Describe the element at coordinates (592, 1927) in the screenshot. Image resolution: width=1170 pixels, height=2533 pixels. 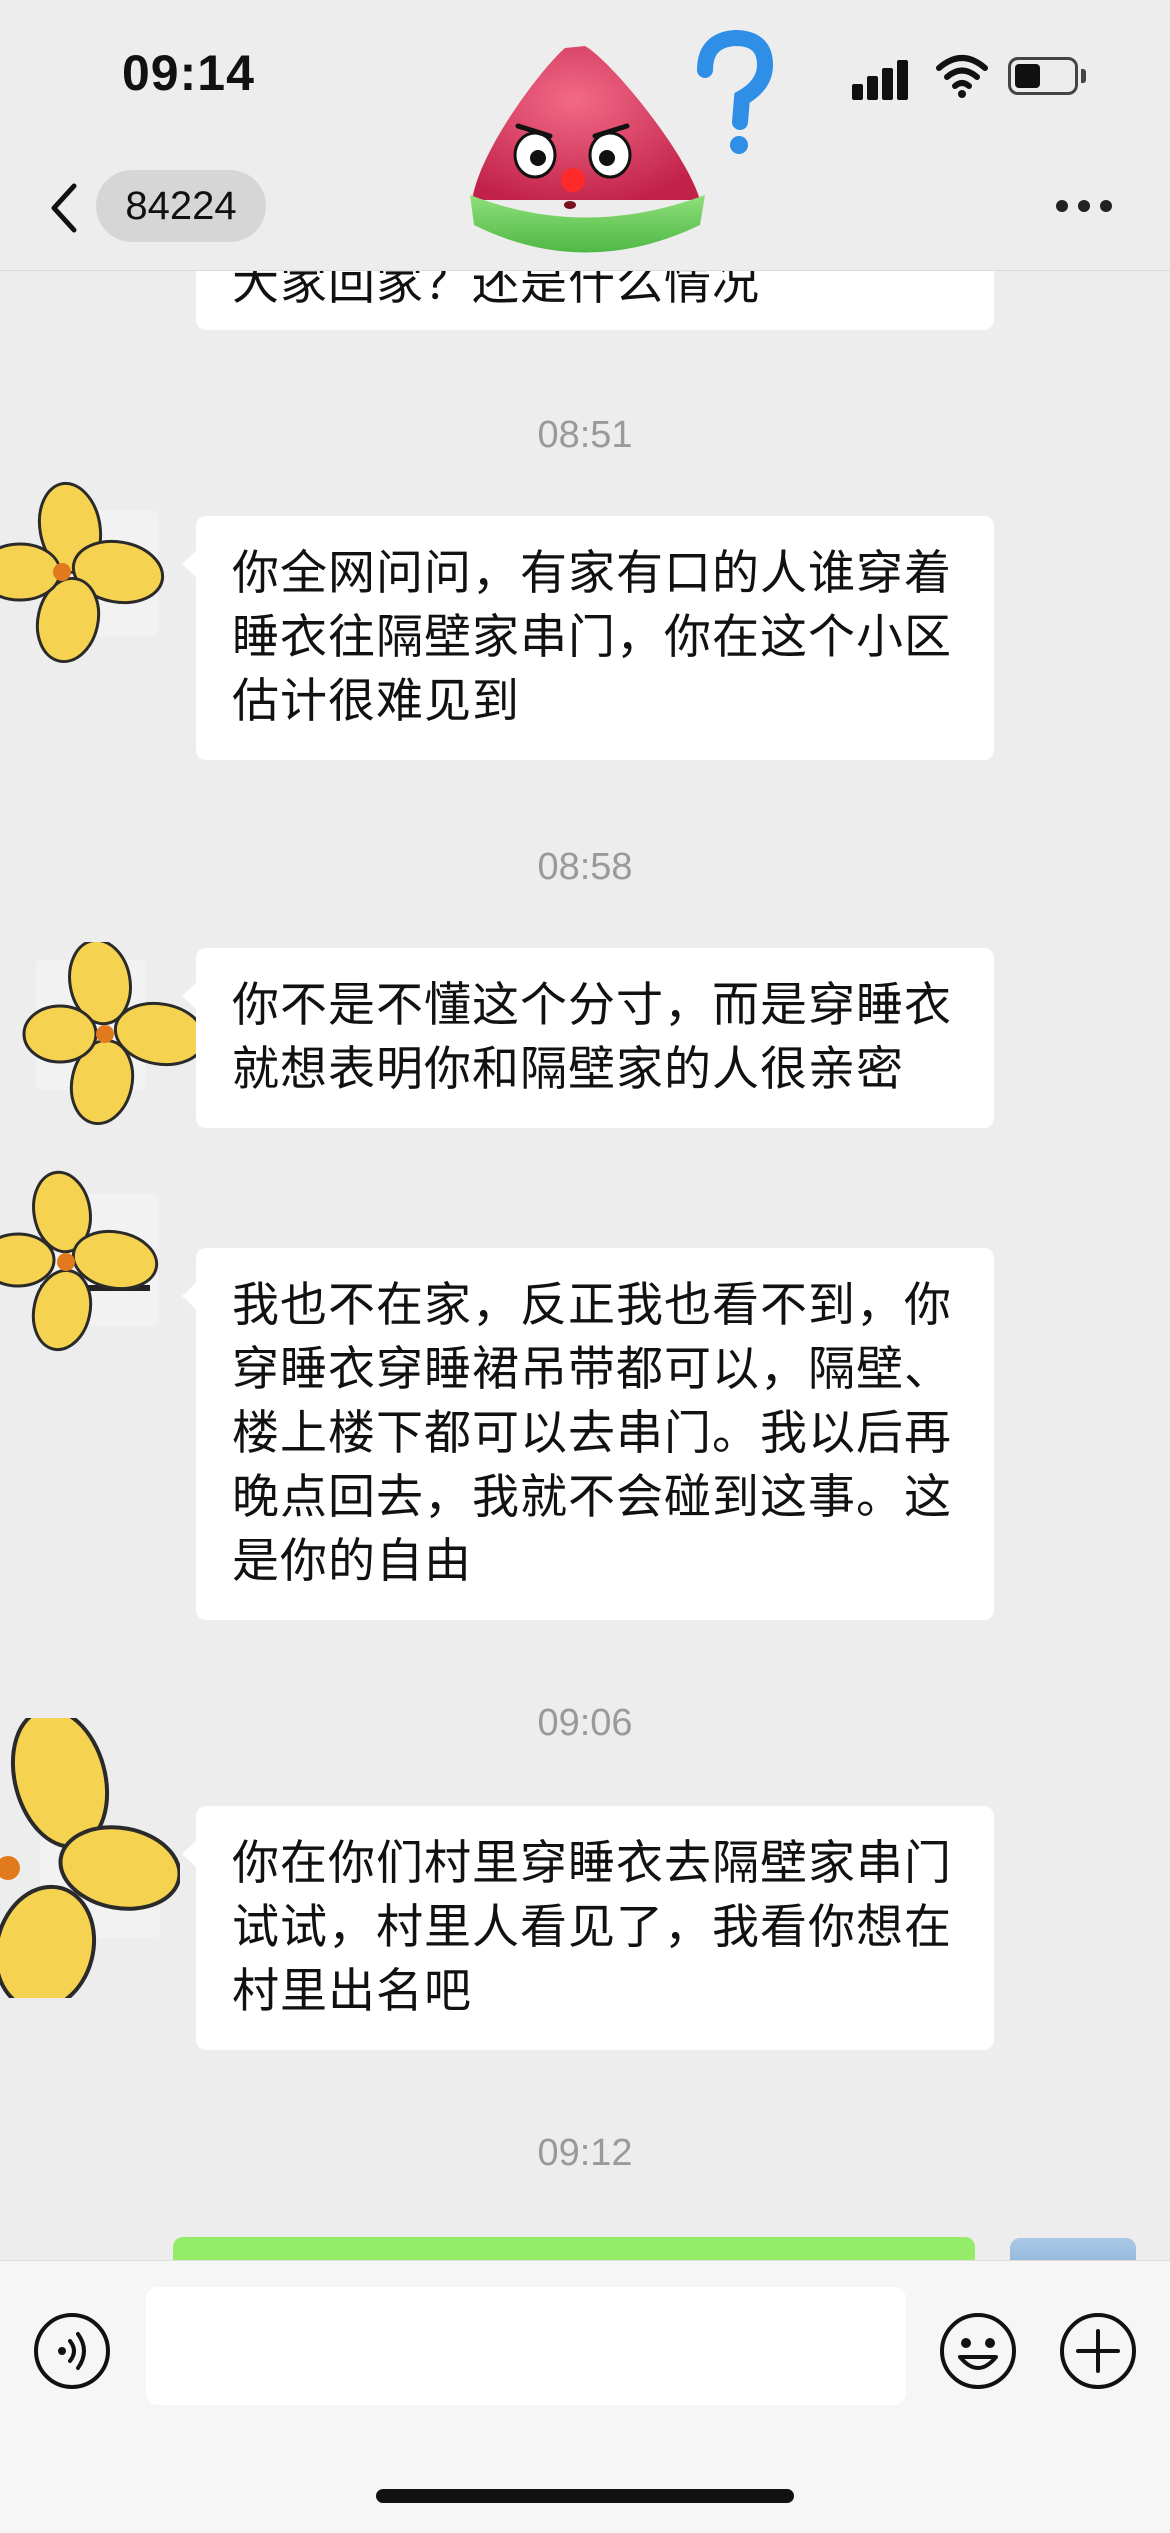
I see `message-text: 你在你们村里穿睡衣去隔壁家串门试试，村里人看见了，我看你想在村里出名吧` at that location.